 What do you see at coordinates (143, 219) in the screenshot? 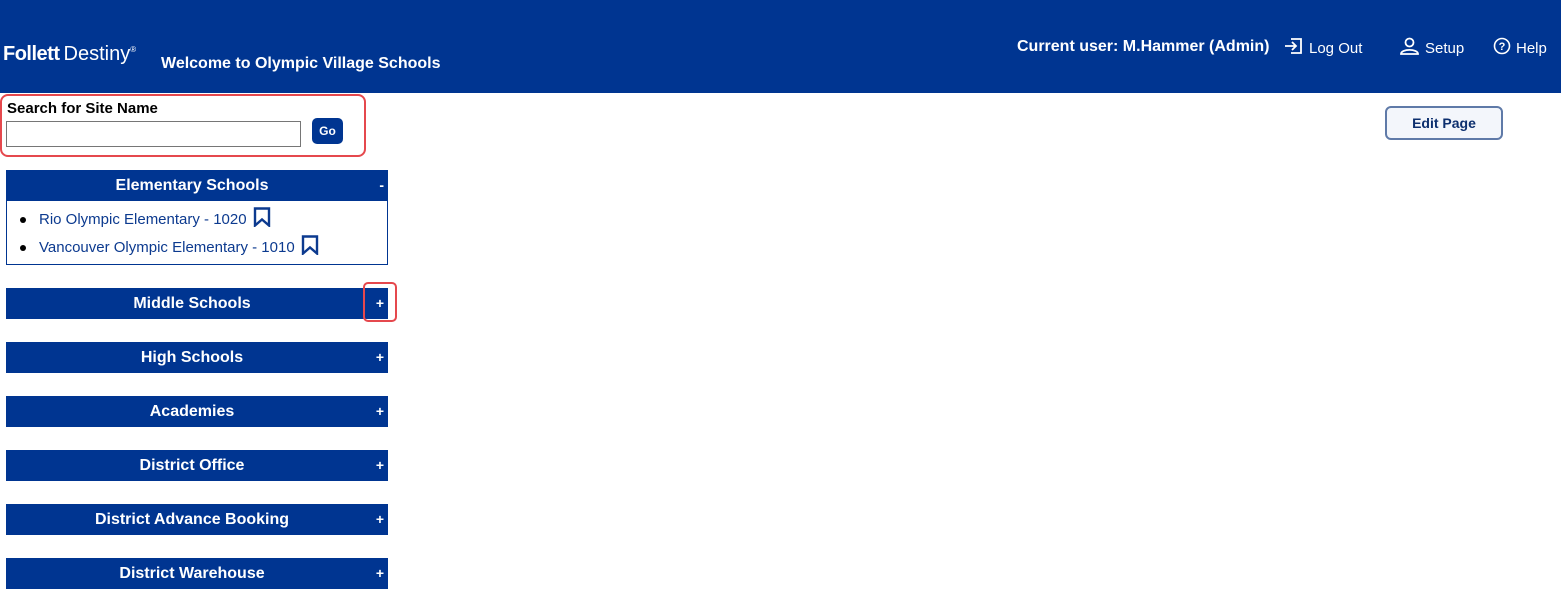
I see `school-link: Rio Olympic Elementary - 1020` at bounding box center [143, 219].